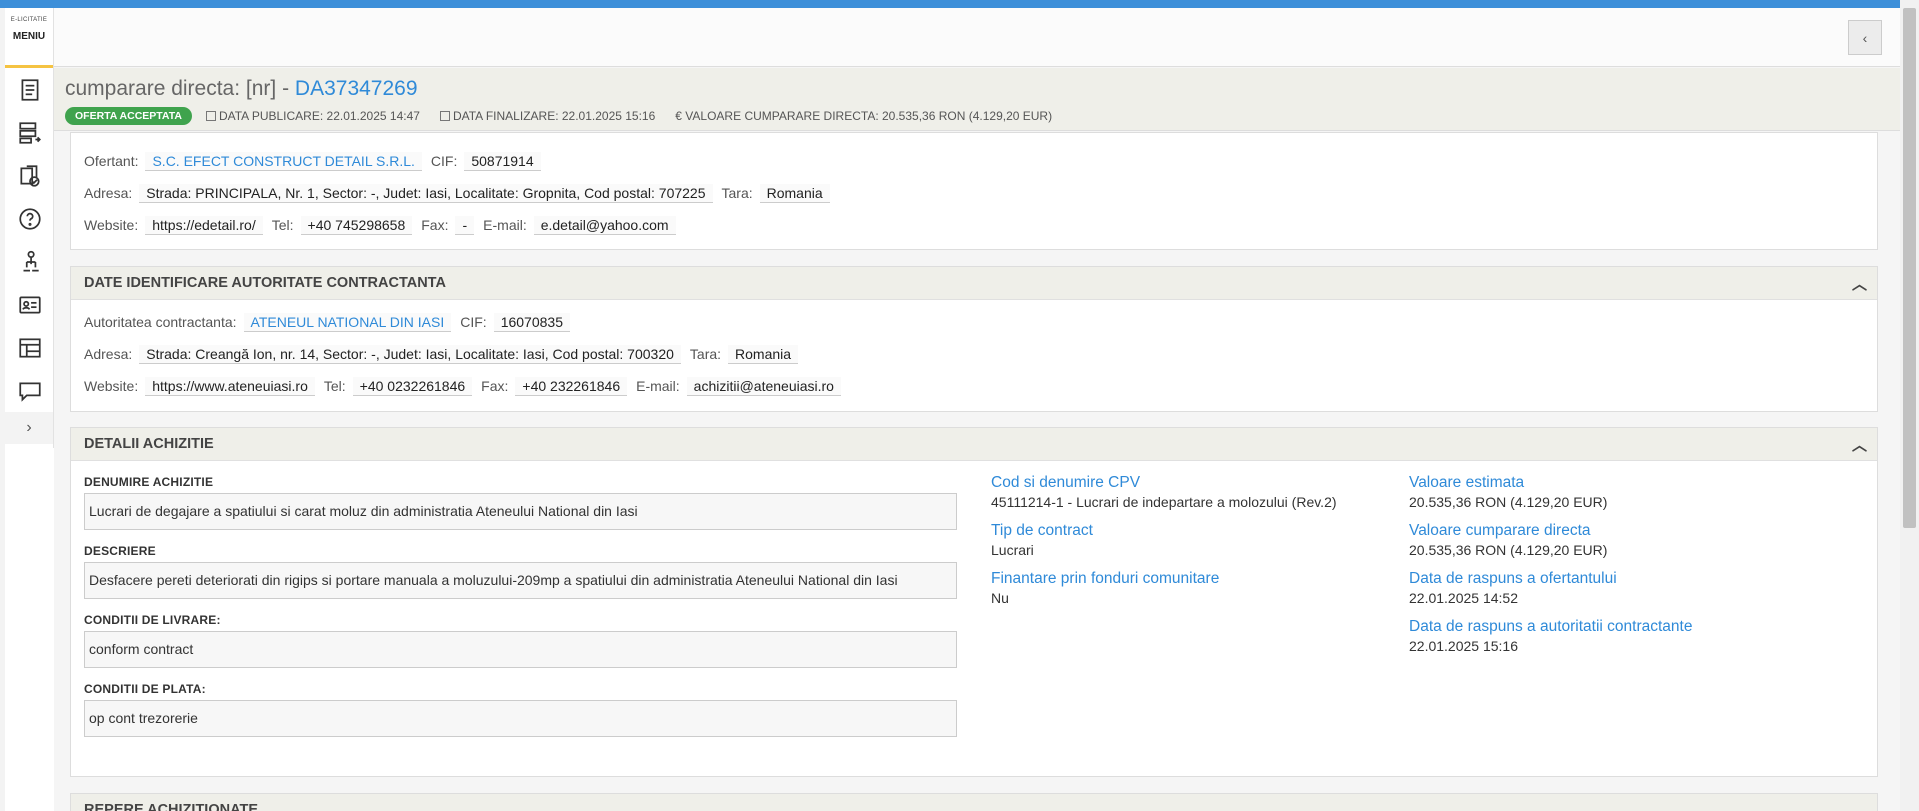  I want to click on logo-text: E-LICITATIE, so click(29, 20).